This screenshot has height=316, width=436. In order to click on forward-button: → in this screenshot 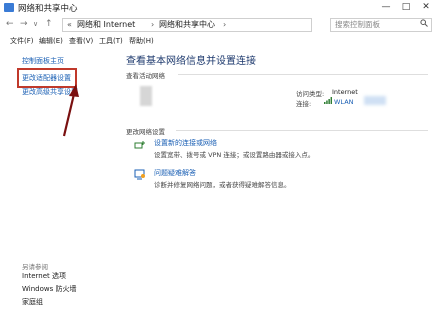, I will do `click(24, 24)`.